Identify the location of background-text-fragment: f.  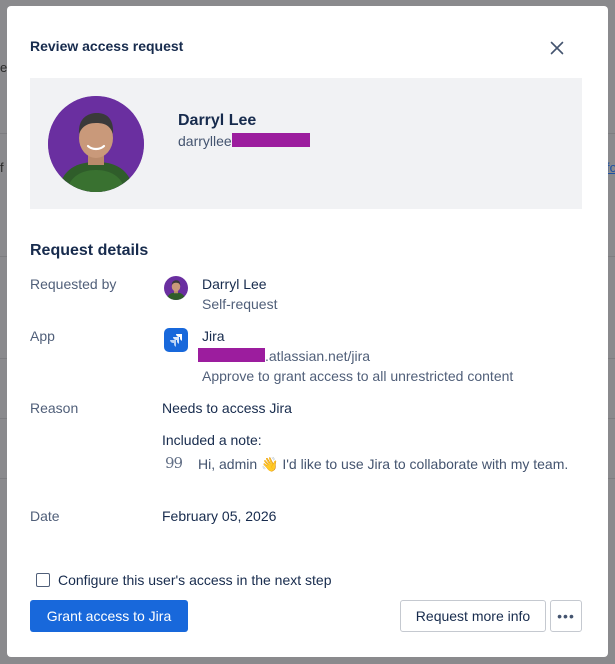
(2, 167).